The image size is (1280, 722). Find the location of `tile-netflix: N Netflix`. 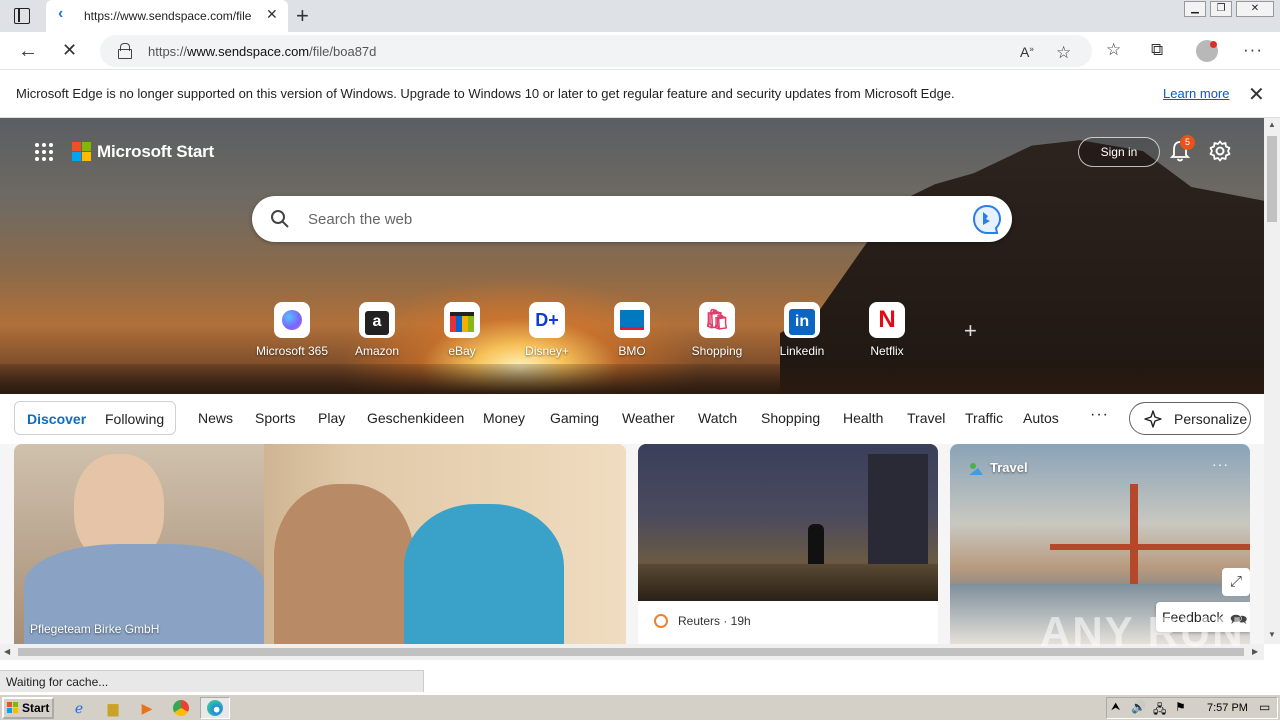

tile-netflix: N Netflix is located at coordinates (887, 332).